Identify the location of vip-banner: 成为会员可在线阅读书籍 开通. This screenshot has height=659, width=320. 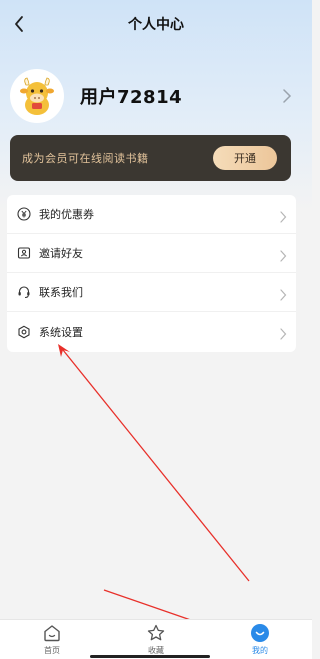
(150, 158).